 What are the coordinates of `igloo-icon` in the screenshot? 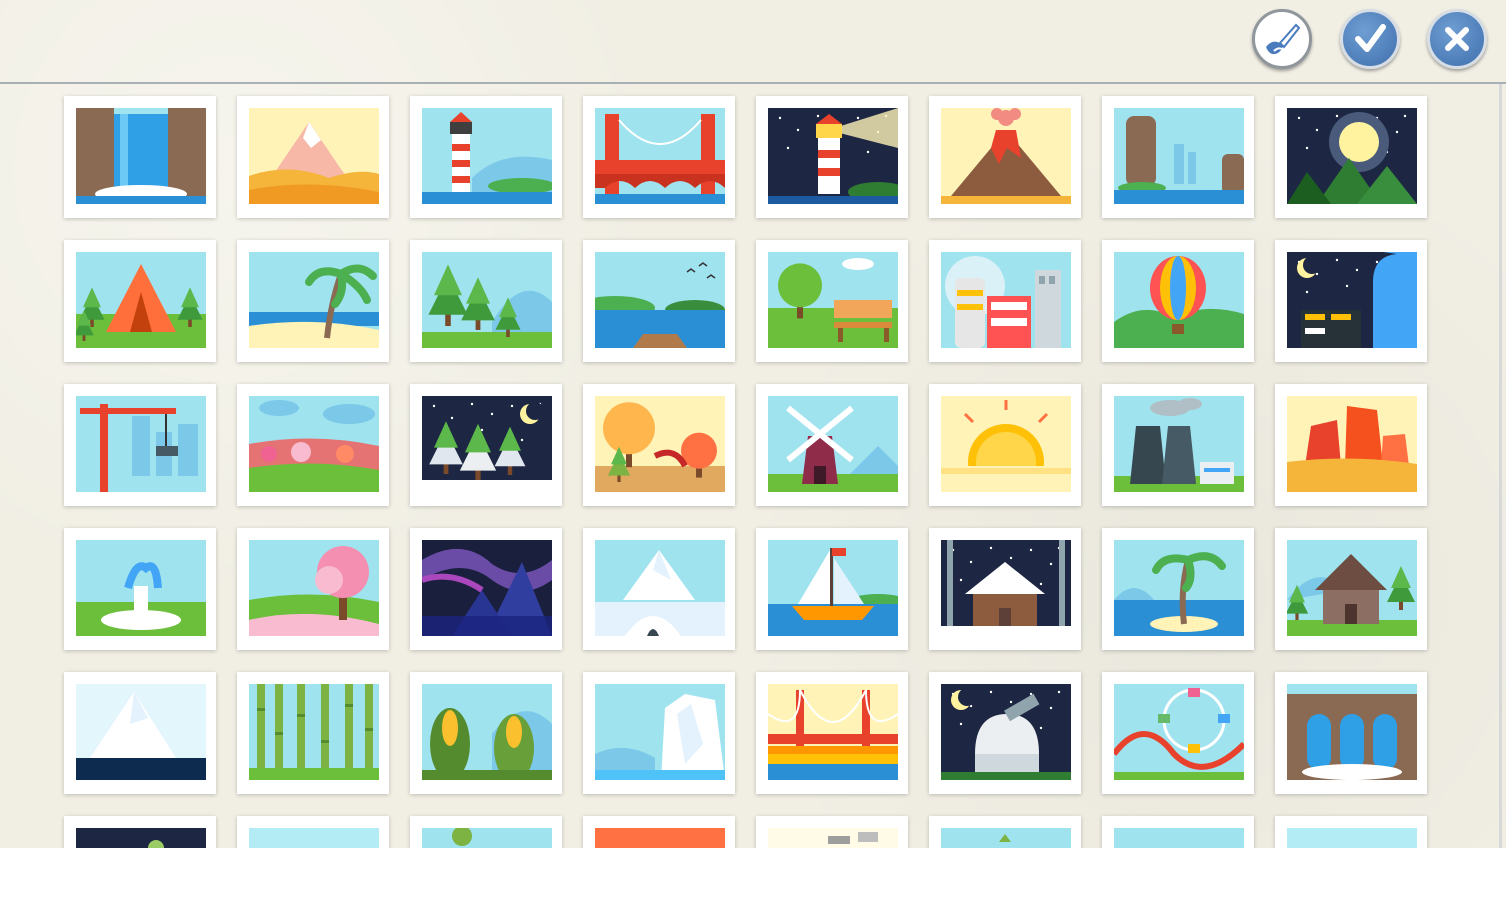 It's located at (660, 588).